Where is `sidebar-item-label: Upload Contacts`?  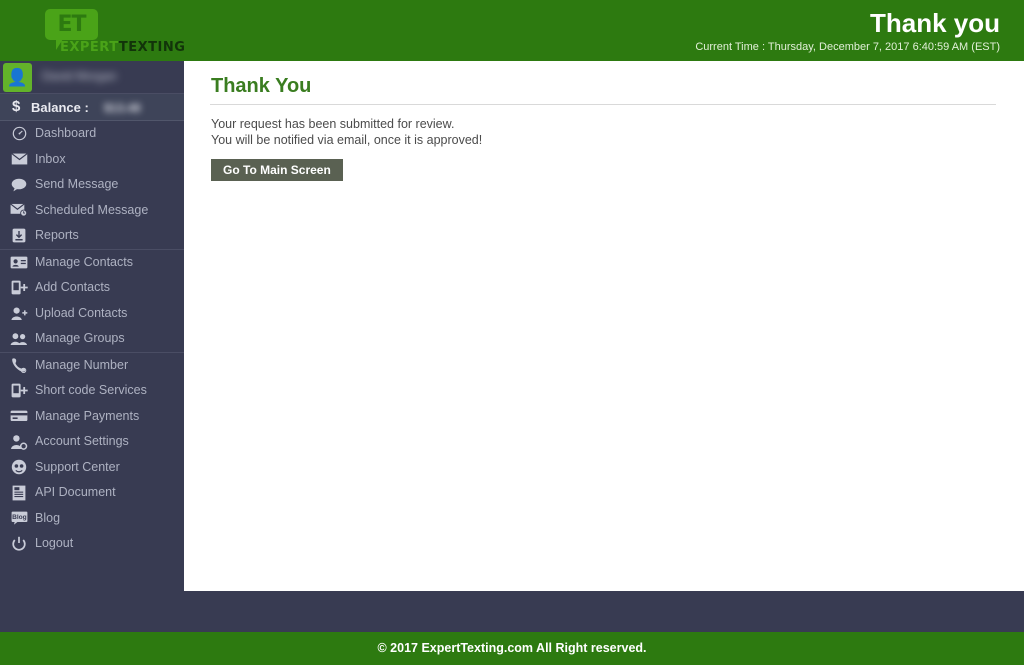 sidebar-item-label: Upload Contacts is located at coordinates (81, 312).